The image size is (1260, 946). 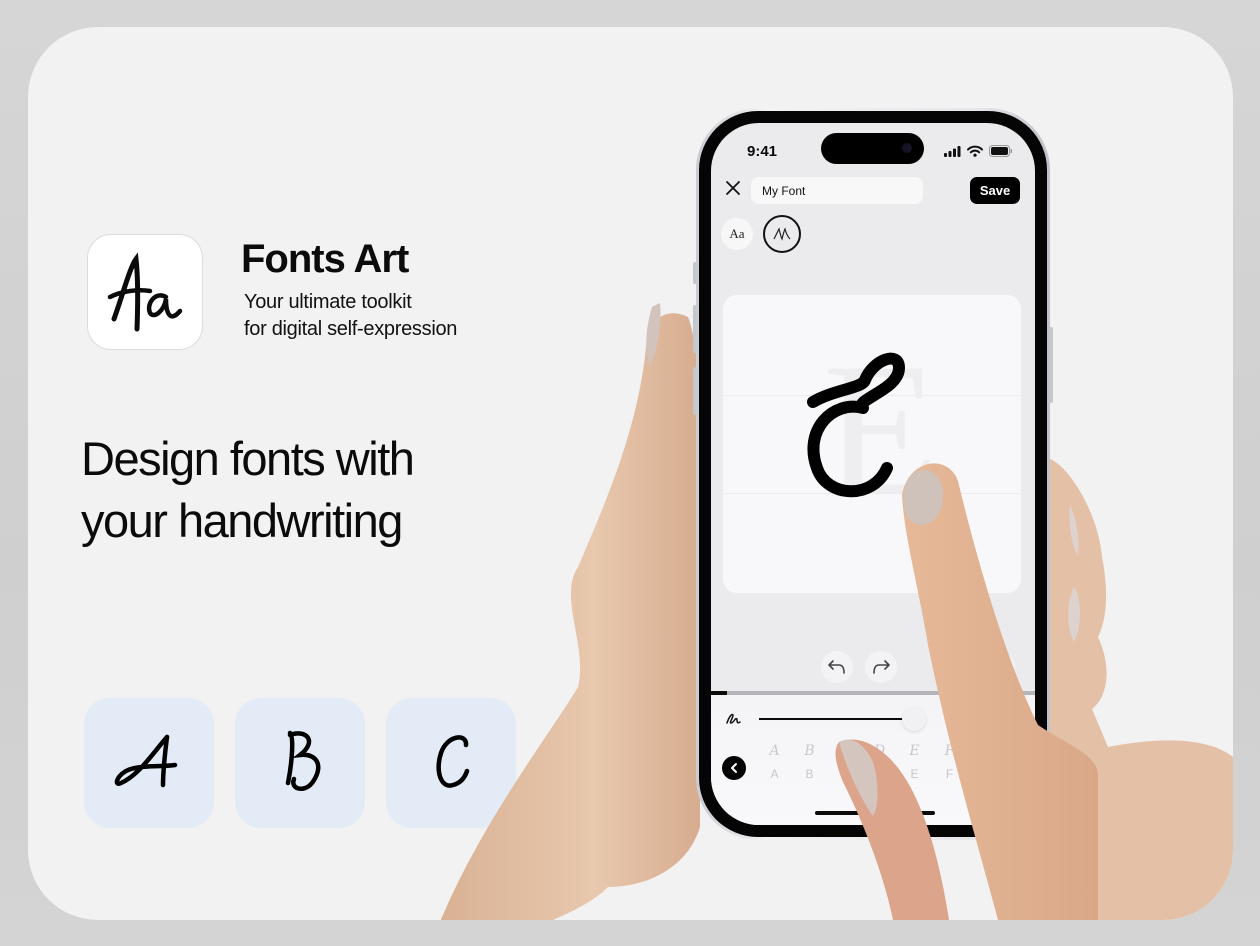 What do you see at coordinates (907, 148) in the screenshot?
I see `camera-icon` at bounding box center [907, 148].